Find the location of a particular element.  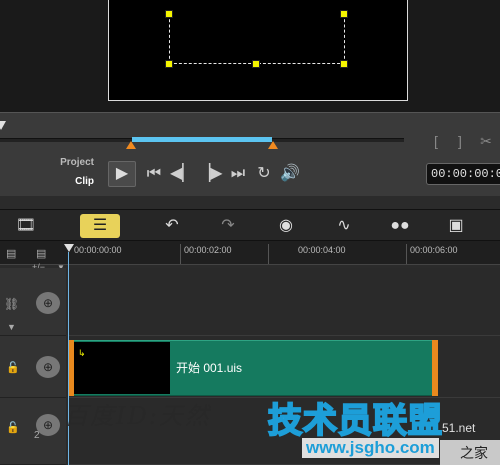

audio-wave-icon: ∿ is located at coordinates (344, 225).